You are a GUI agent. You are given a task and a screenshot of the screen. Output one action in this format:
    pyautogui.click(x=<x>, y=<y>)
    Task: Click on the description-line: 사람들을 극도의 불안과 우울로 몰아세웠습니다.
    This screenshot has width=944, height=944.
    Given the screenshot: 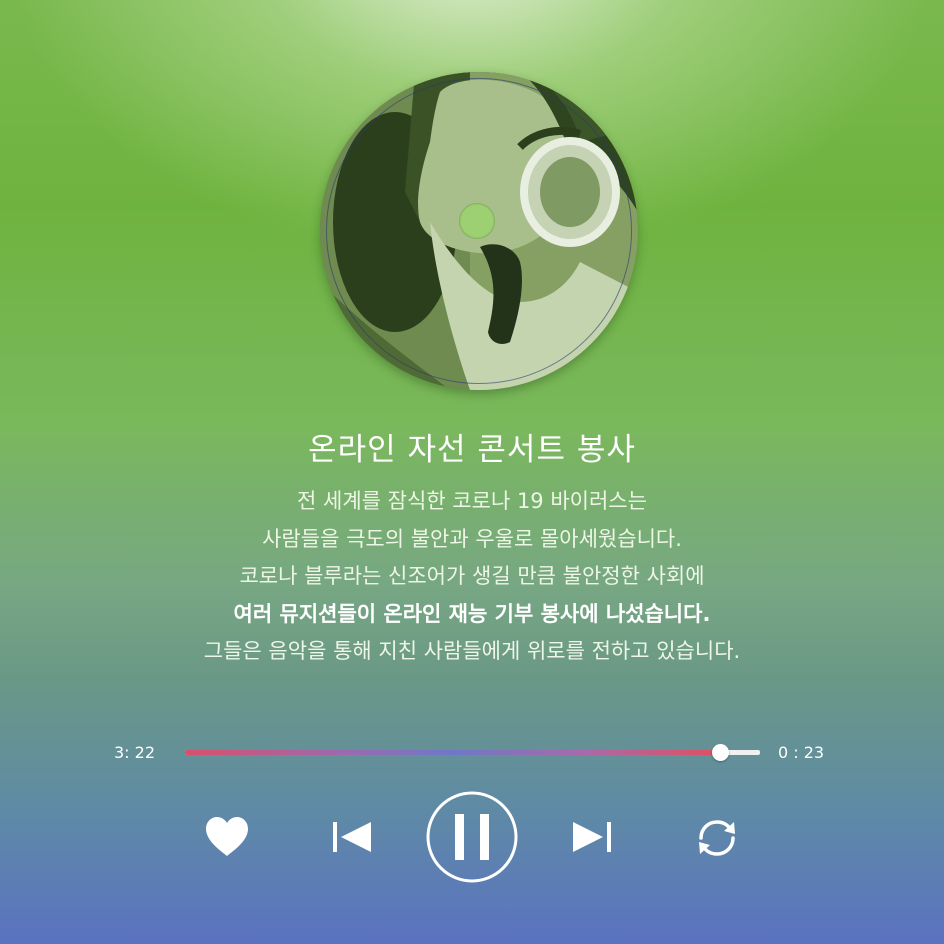 What is the action you would take?
    pyautogui.click(x=472, y=538)
    